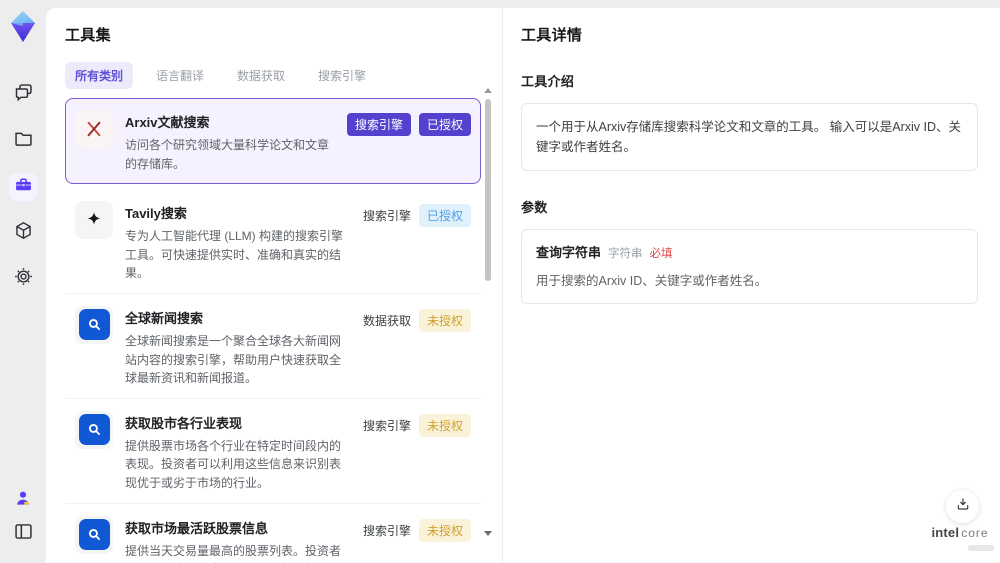 The width and height of the screenshot is (1000, 563). Describe the element at coordinates (23, 517) in the screenshot. I see `sidebar-bottom` at that location.